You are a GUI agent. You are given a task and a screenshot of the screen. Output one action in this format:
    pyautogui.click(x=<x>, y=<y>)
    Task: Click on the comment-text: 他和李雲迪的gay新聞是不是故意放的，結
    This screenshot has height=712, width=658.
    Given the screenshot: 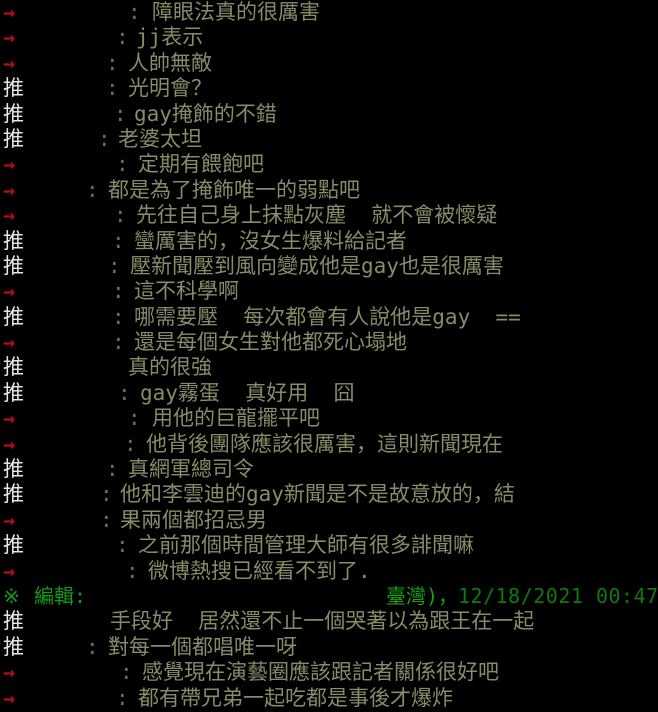 What is the action you would take?
    pyautogui.click(x=317, y=494)
    